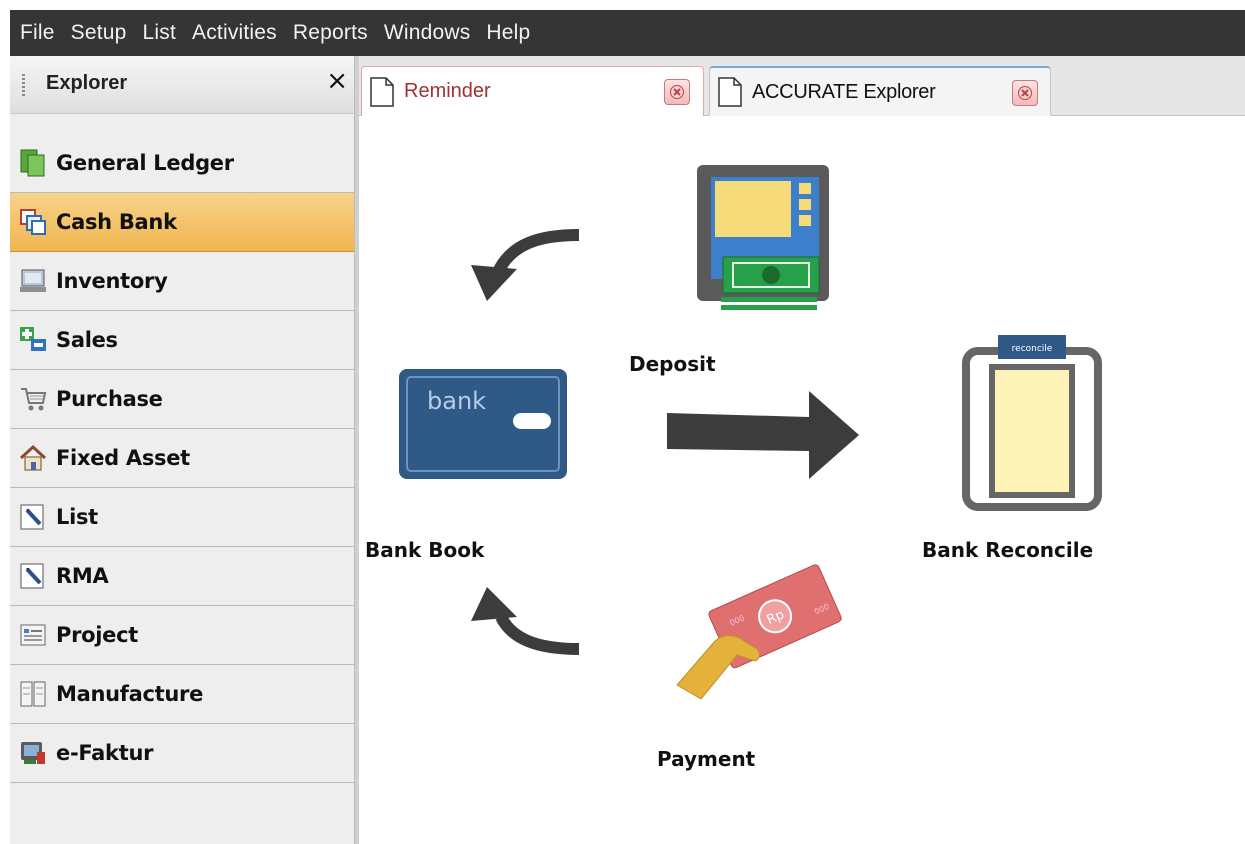 The image size is (1245, 844). What do you see at coordinates (33, 753) in the screenshot?
I see `e-faktur-icon` at bounding box center [33, 753].